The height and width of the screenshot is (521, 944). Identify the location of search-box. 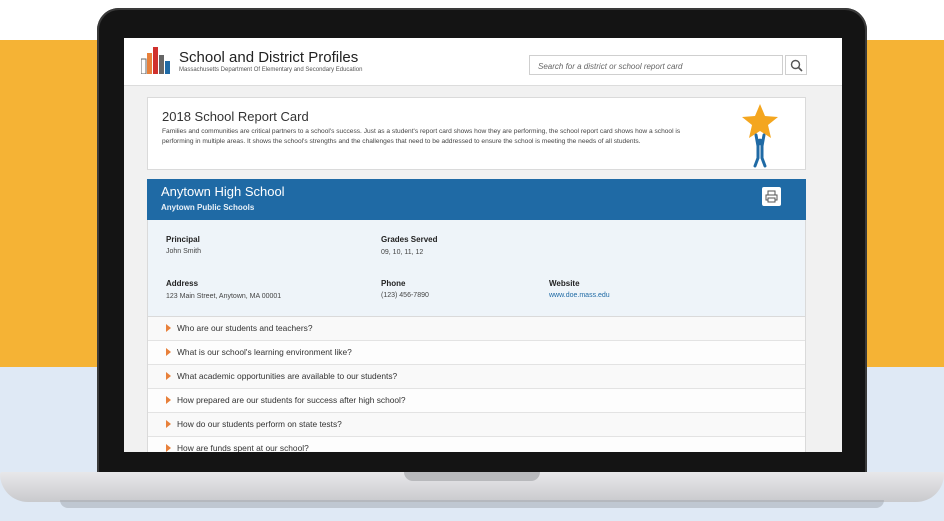
(656, 65).